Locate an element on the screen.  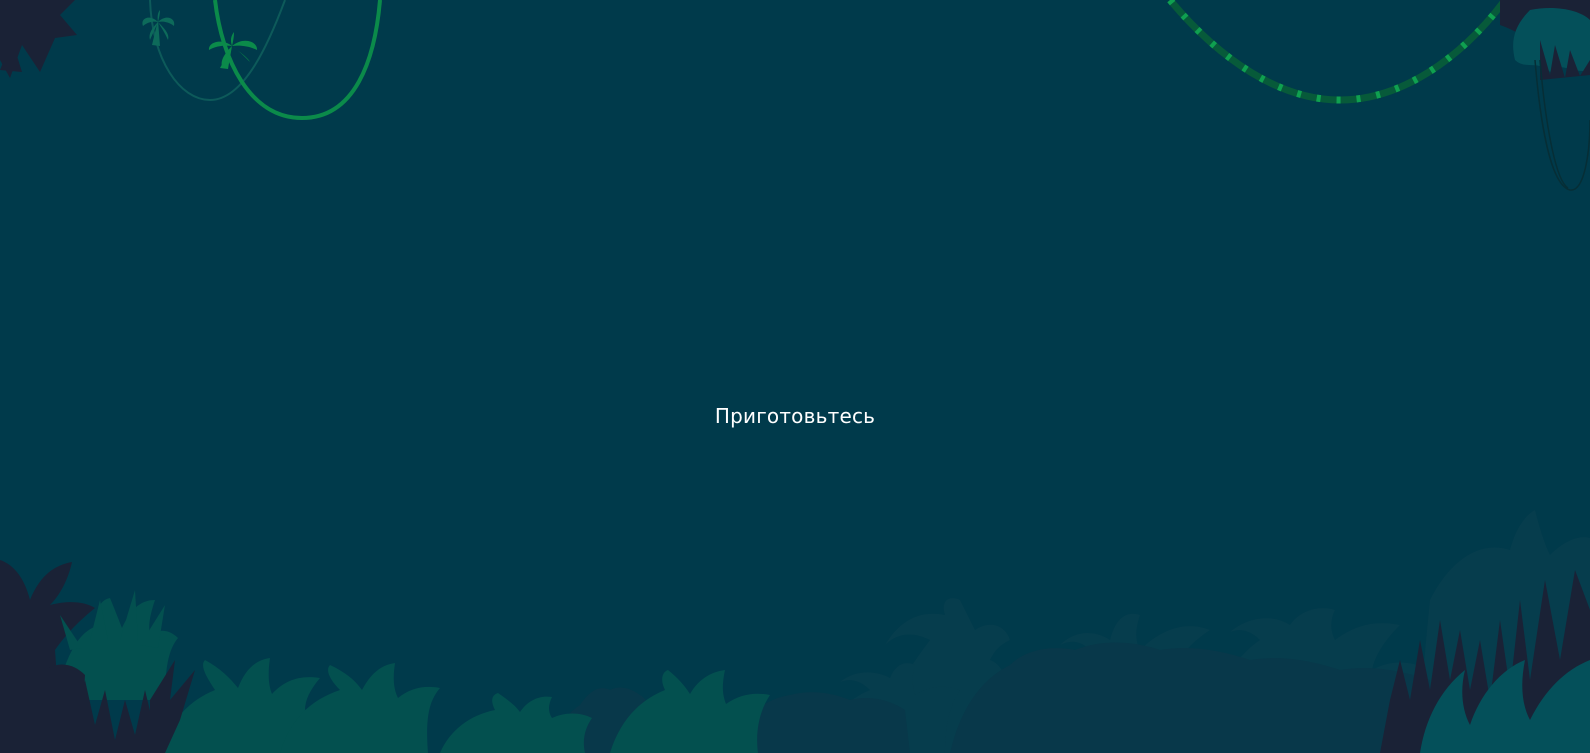
top-left-leaves is located at coordinates (38, 39).